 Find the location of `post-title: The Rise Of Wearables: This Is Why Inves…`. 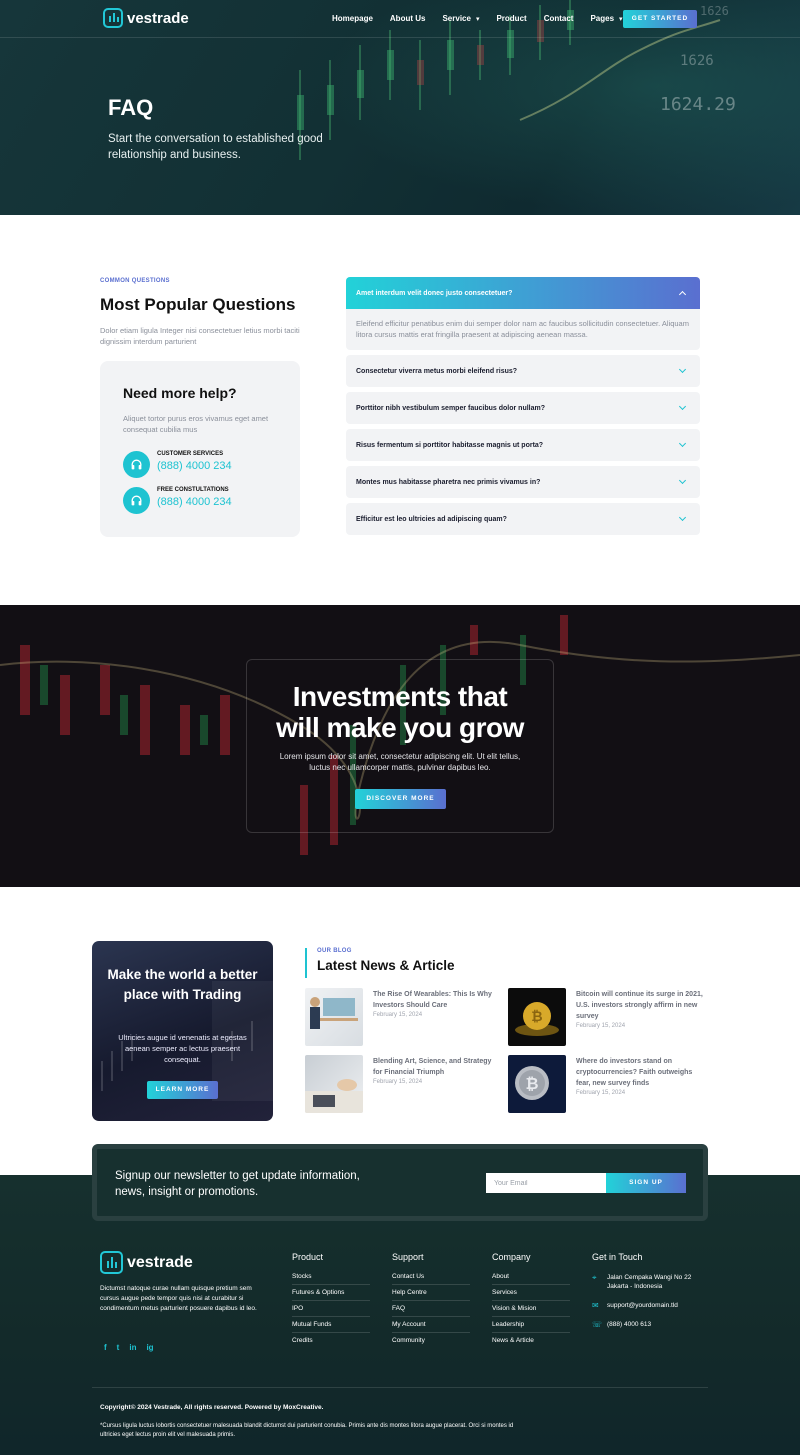

post-title: The Rise Of Wearables: This Is Why Inves… is located at coordinates (437, 1000).